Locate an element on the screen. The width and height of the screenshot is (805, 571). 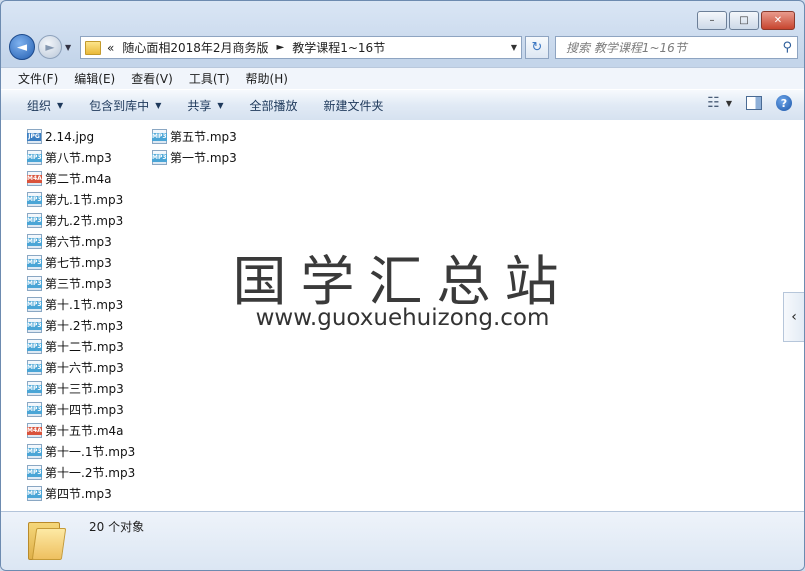
menu-view: 查看(V) is located at coordinates (152, 78).